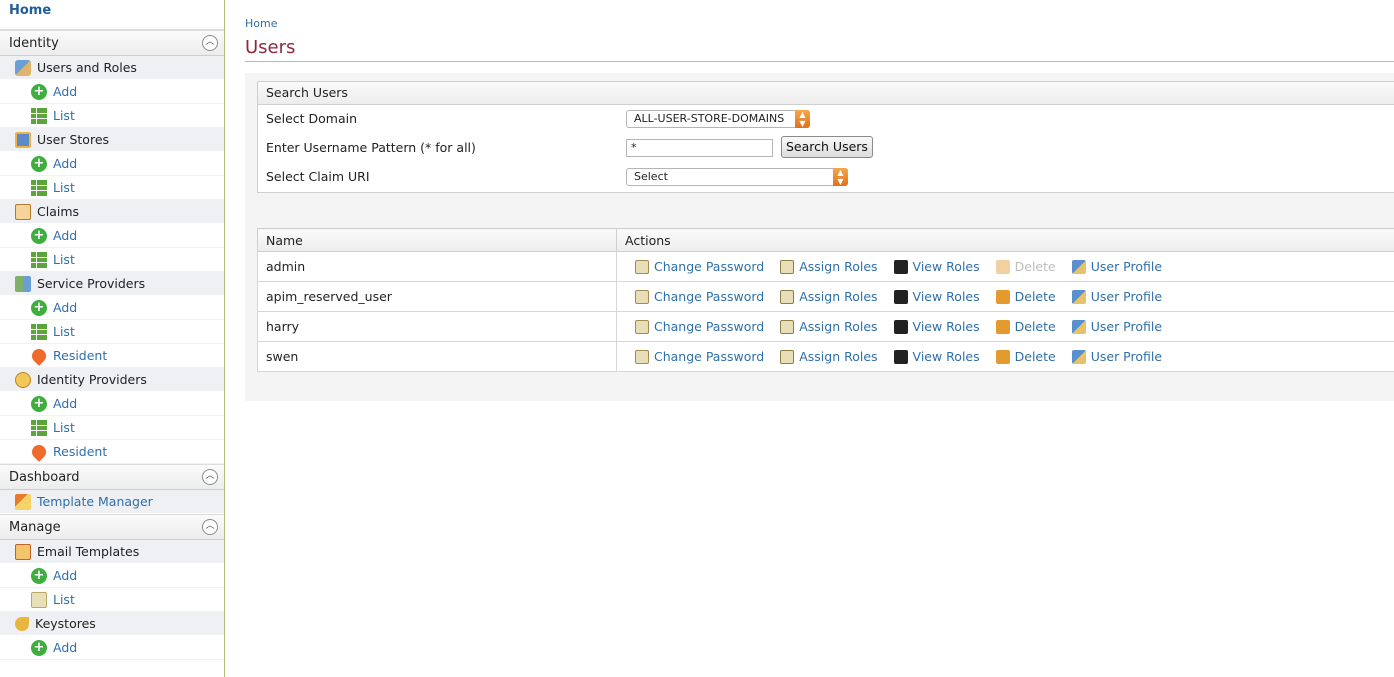 The width and height of the screenshot is (1394, 677). I want to click on sidebar-item-template-manager: Template Manager, so click(112, 502).